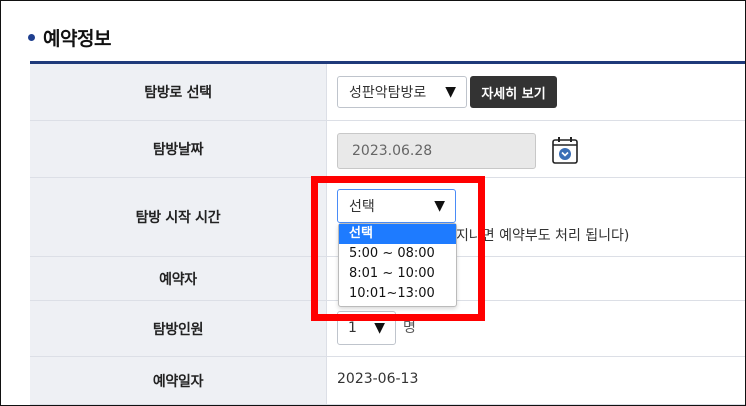 Image resolution: width=746 pixels, height=406 pixels. Describe the element at coordinates (396, 206) in the screenshot. I see `start-time-select: 선택 ▼` at that location.